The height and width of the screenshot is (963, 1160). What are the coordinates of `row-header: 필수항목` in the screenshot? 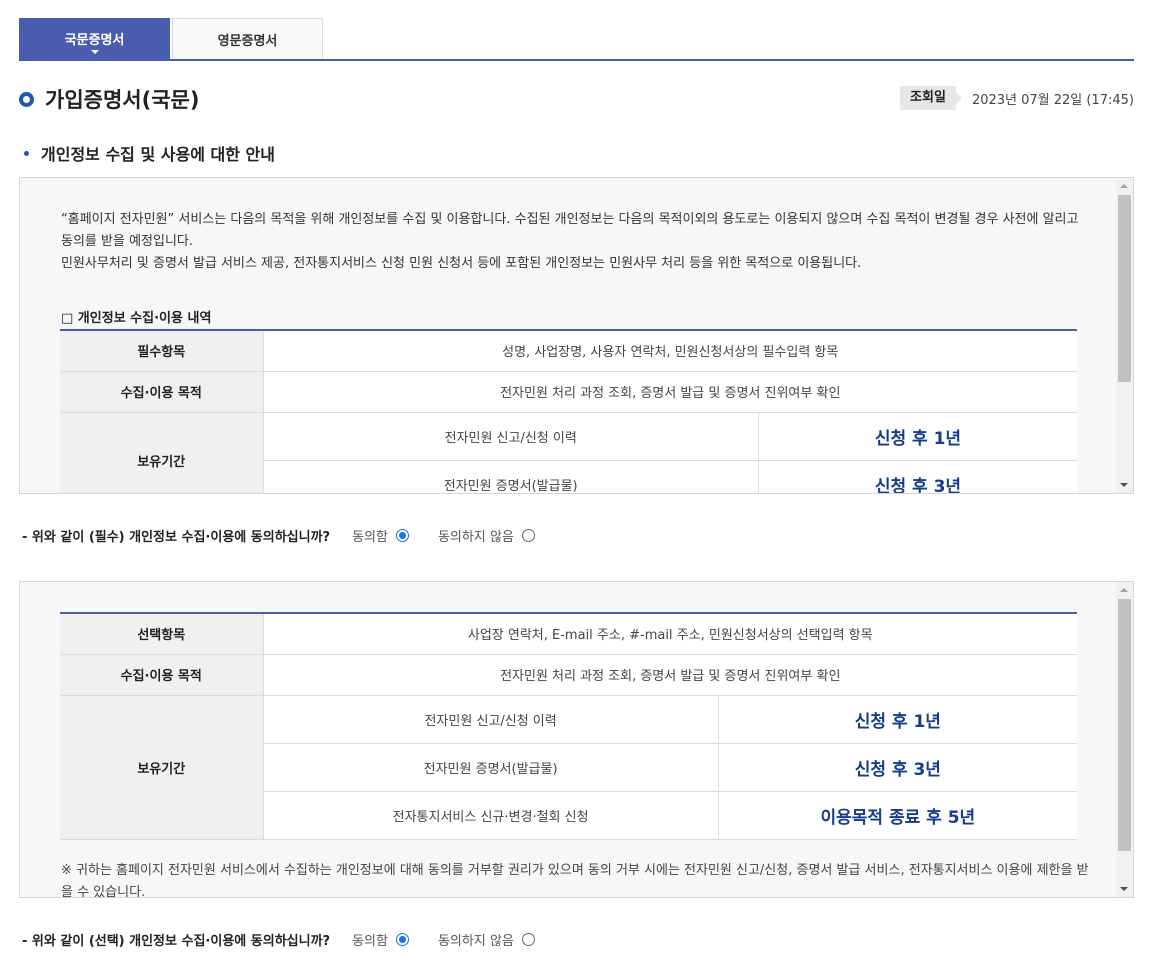 It's located at (162, 351).